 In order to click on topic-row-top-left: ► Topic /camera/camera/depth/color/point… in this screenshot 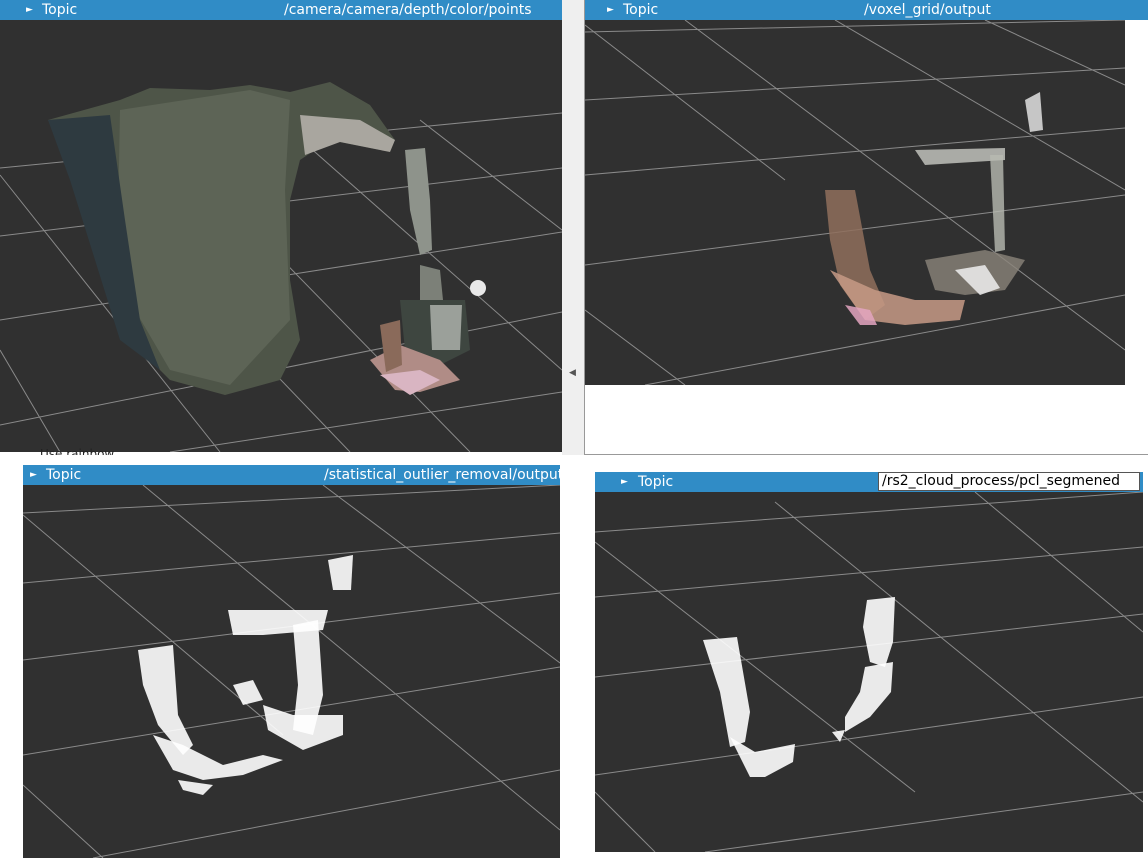, I will do `click(281, 10)`.